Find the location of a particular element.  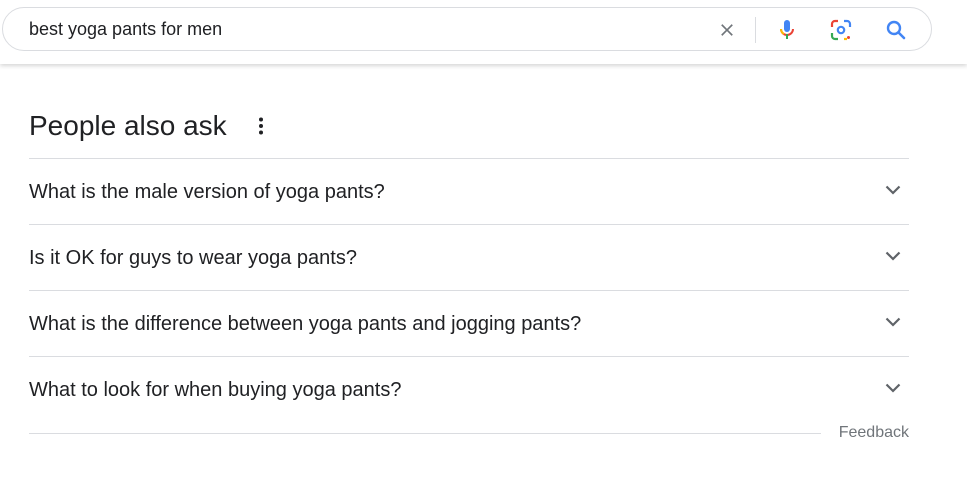

mic-icon is located at coordinates (787, 29).